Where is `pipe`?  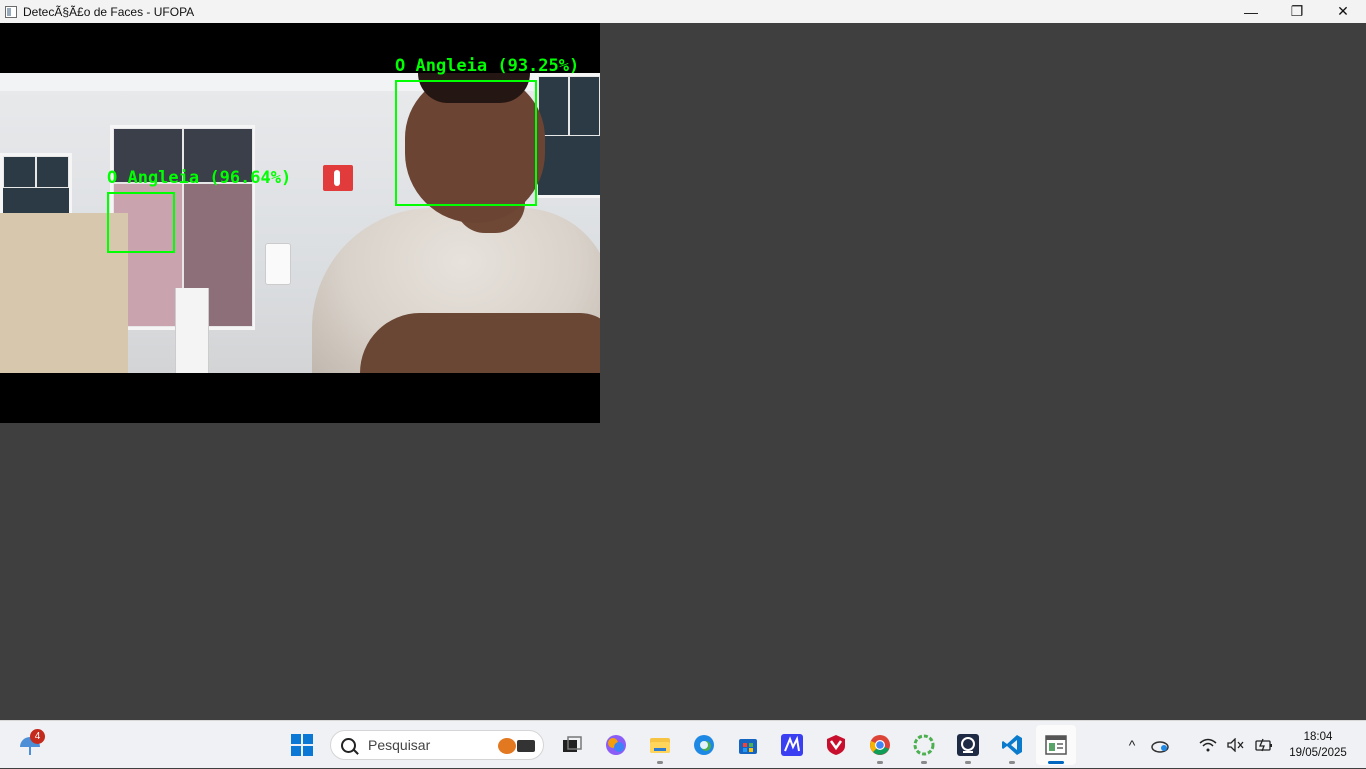
pipe is located at coordinates (192, 330).